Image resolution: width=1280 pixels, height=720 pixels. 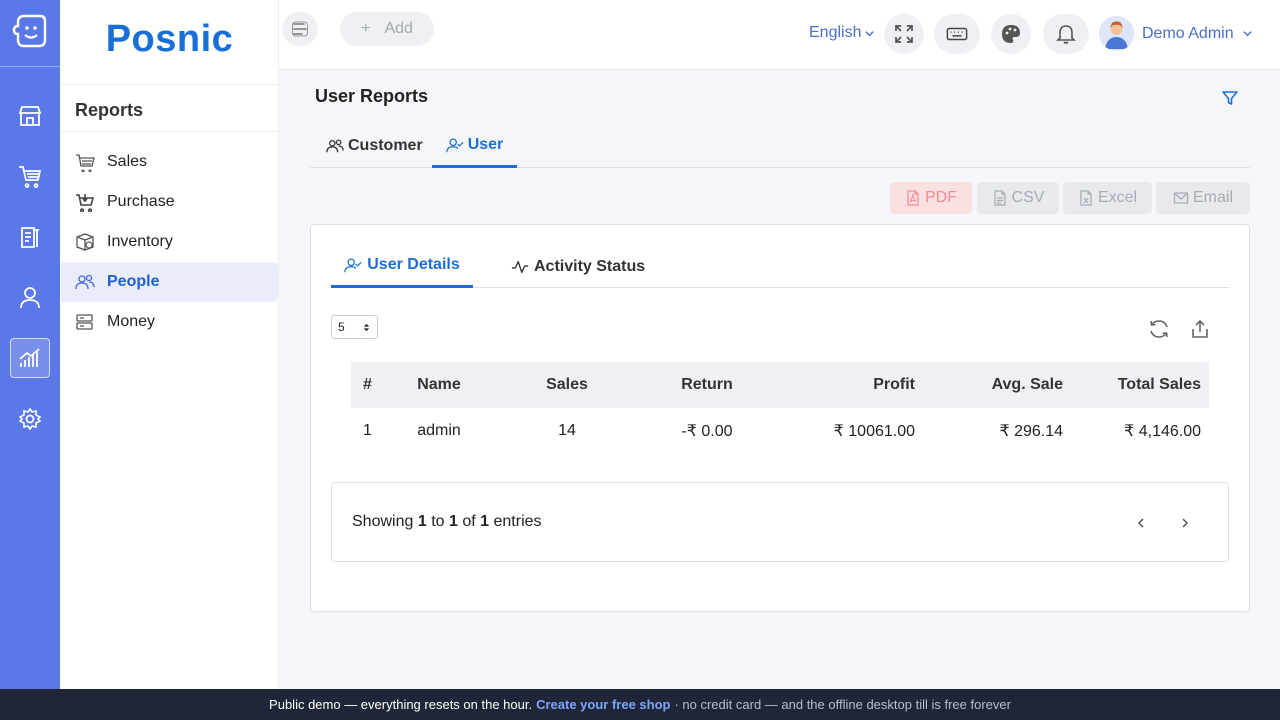 I want to click on sidebar-item-inventory: Inventory, so click(x=169, y=242).